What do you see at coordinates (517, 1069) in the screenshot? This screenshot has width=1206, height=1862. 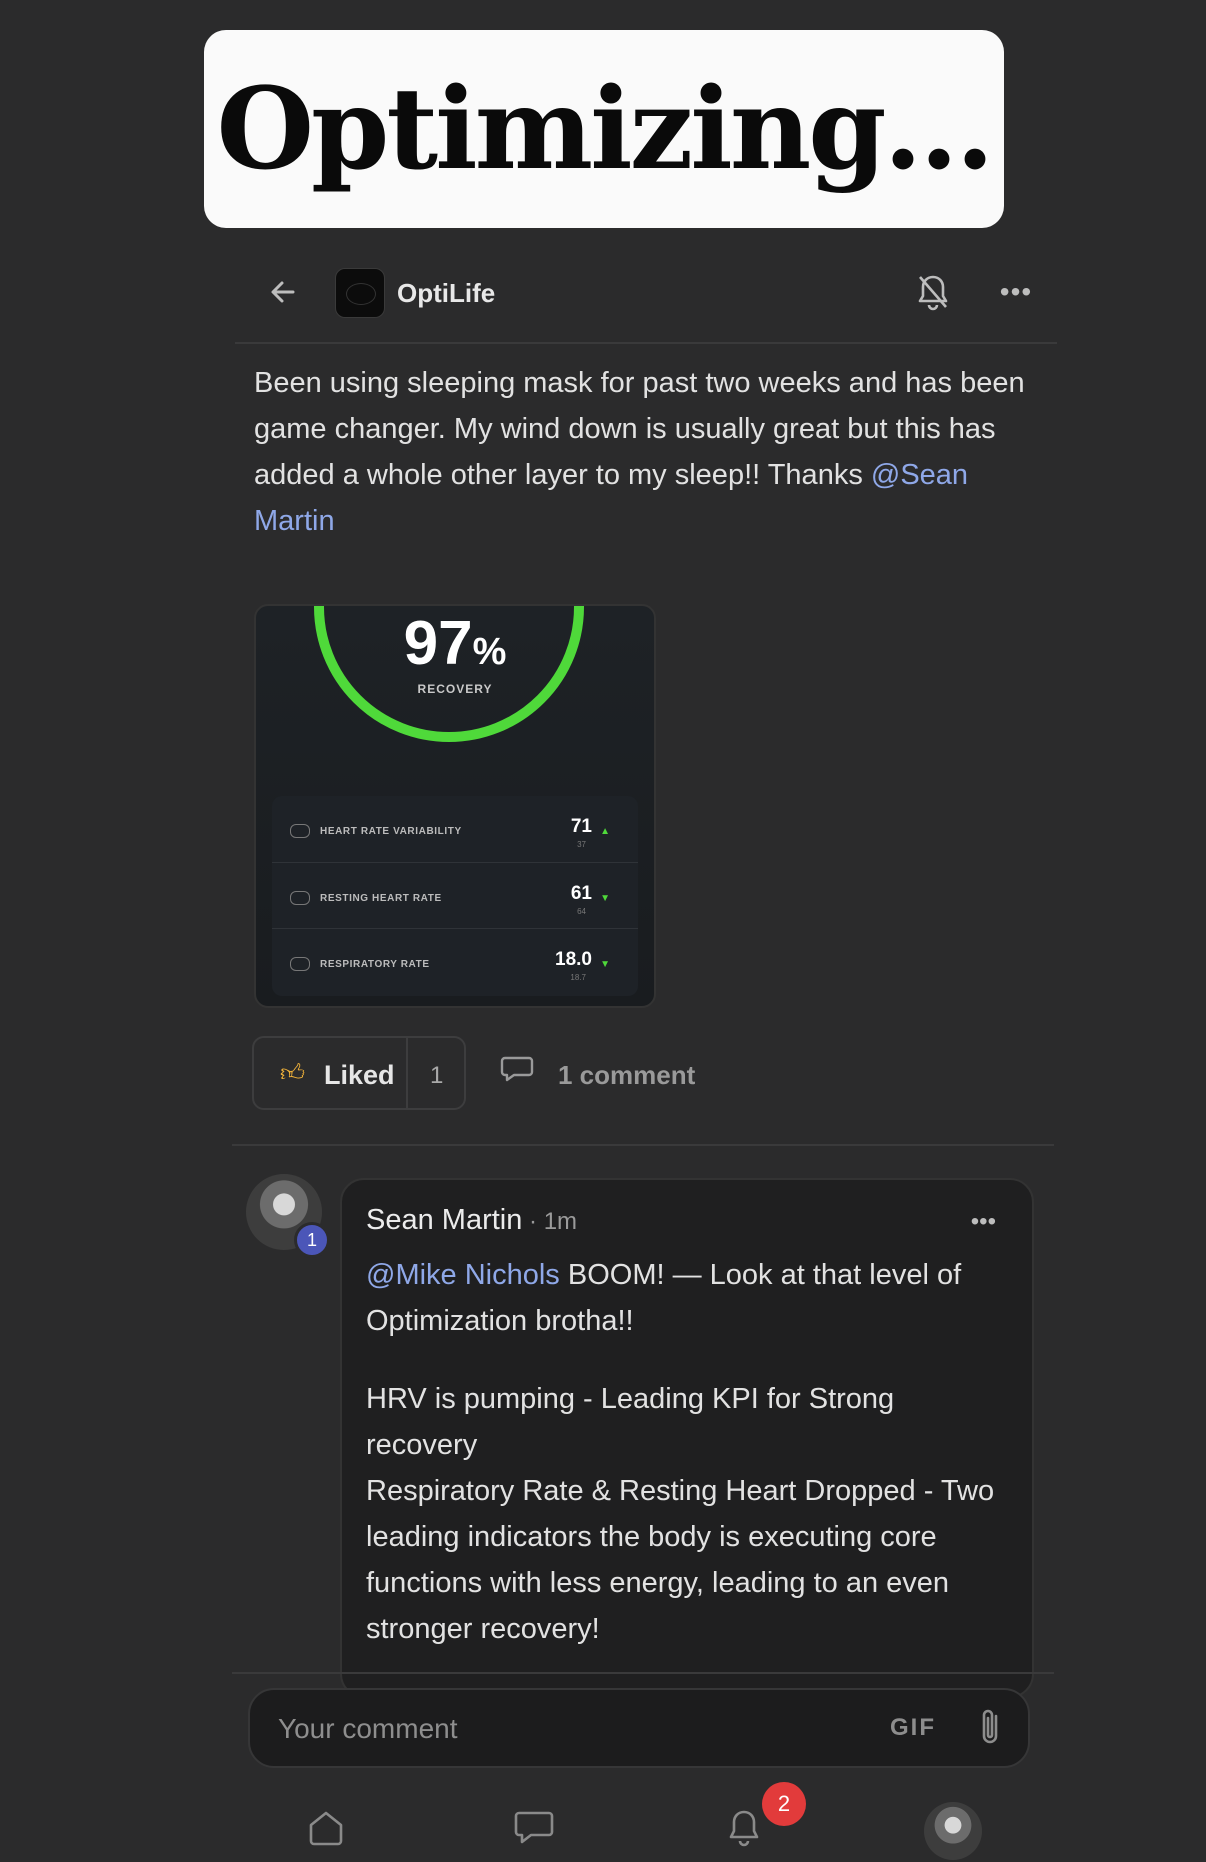 I see `comment-bubble-icon` at bounding box center [517, 1069].